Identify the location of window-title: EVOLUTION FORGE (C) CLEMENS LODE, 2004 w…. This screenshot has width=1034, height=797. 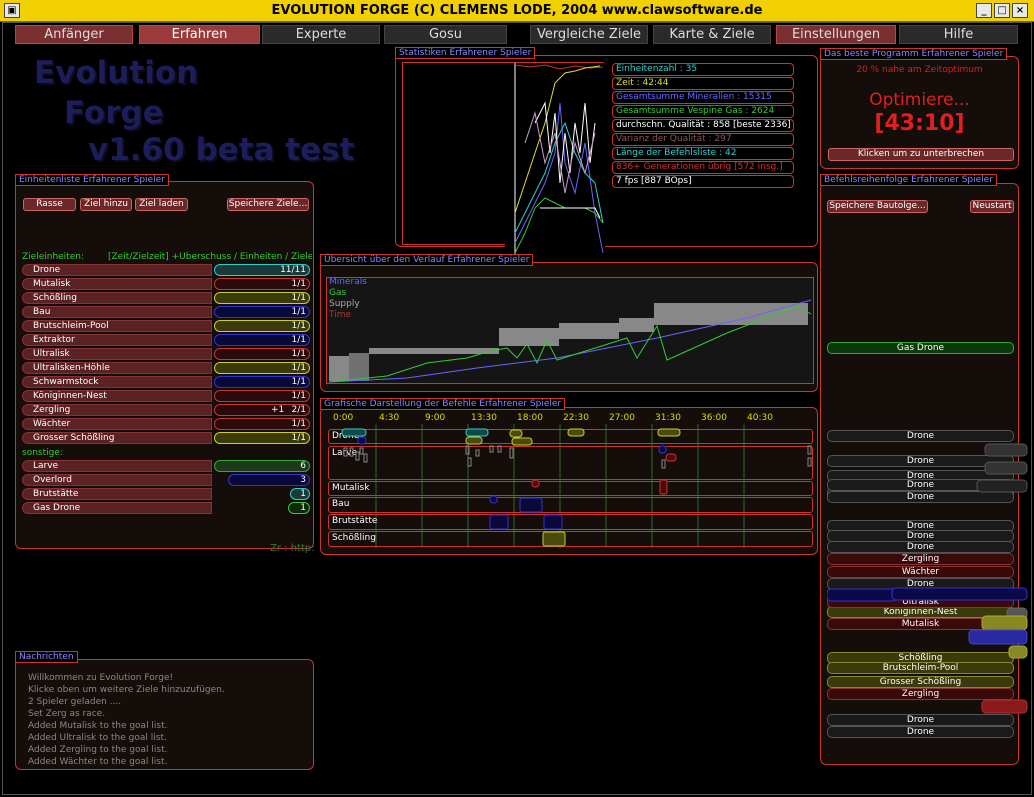
(517, 10).